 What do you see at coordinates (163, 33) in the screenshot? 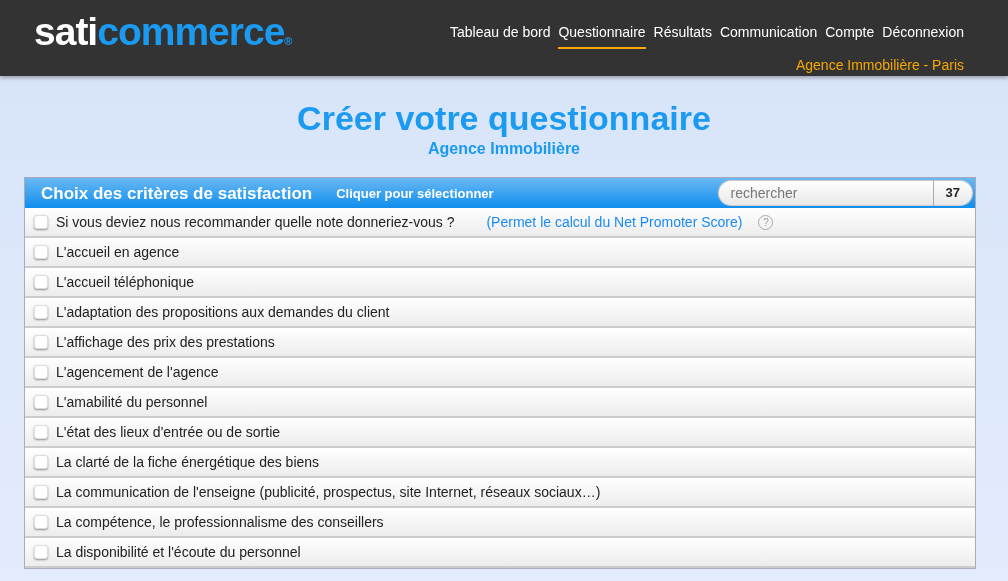
I see `logo: saticommerce®` at bounding box center [163, 33].